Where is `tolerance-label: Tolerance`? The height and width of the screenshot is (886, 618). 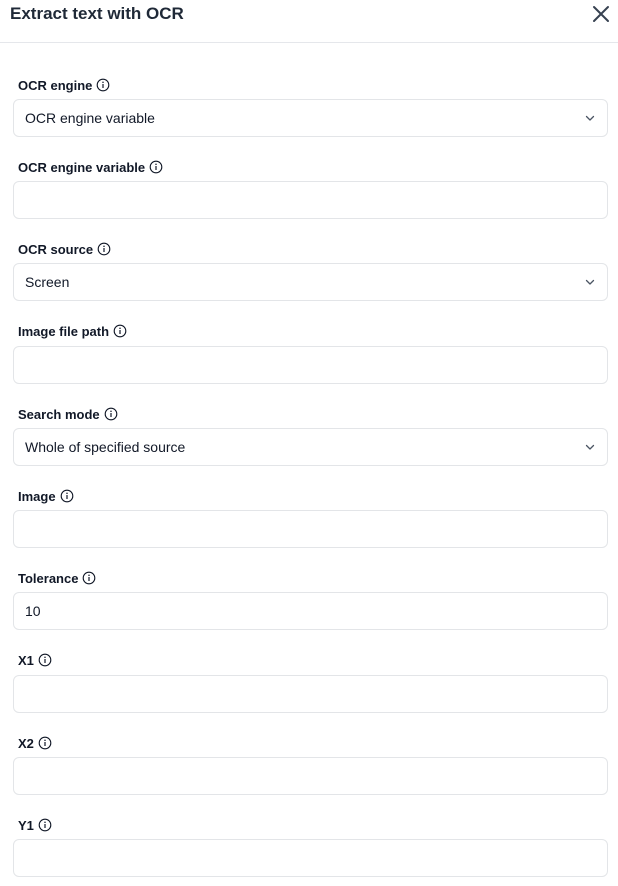 tolerance-label: Tolerance is located at coordinates (57, 578).